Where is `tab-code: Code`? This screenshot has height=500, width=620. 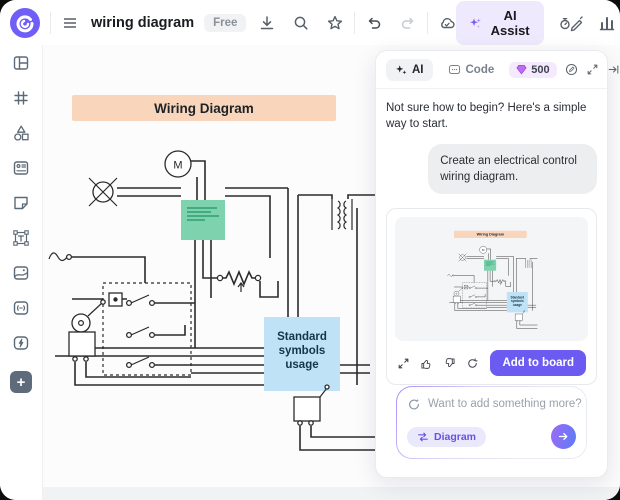
tab-code: Code is located at coordinates (471, 69).